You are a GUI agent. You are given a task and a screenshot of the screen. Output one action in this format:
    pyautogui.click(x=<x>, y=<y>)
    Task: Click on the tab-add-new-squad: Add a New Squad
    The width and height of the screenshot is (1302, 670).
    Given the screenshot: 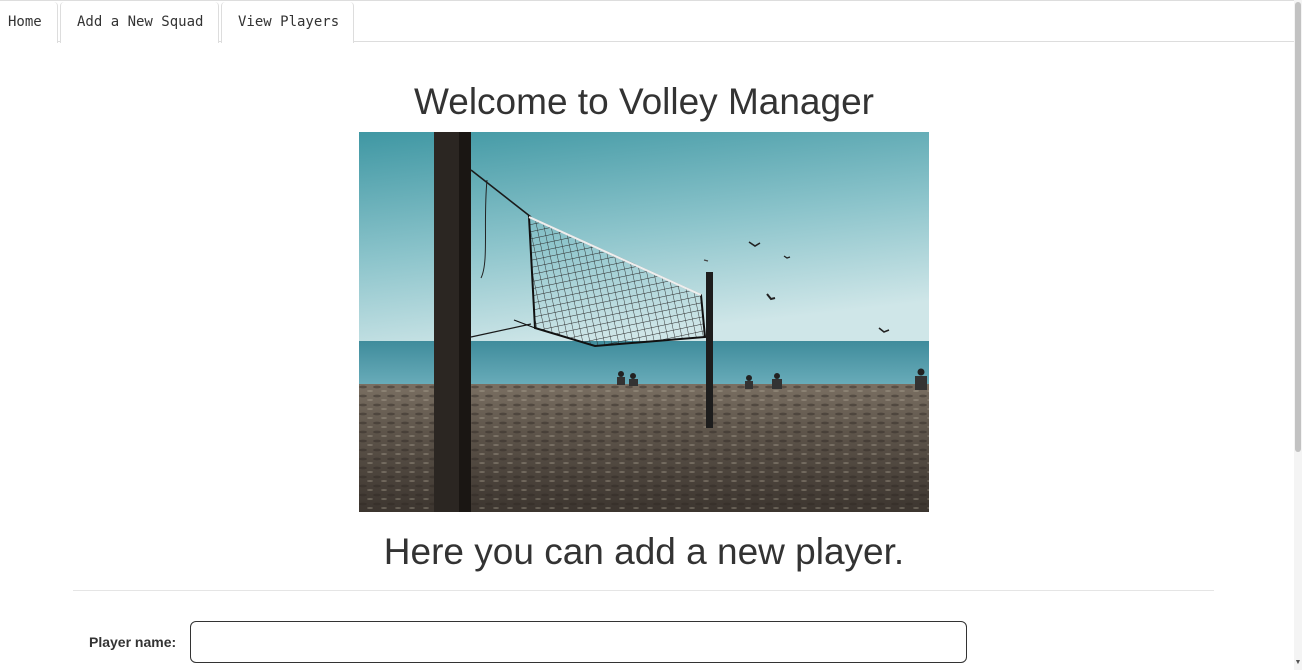 What is the action you would take?
    pyautogui.click(x=139, y=22)
    